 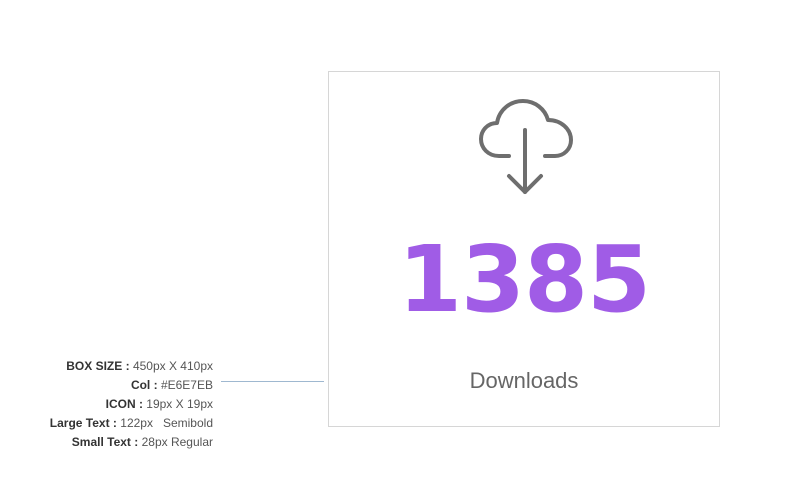 What do you see at coordinates (186, 385) in the screenshot?
I see `spec-value: #E6E7EB` at bounding box center [186, 385].